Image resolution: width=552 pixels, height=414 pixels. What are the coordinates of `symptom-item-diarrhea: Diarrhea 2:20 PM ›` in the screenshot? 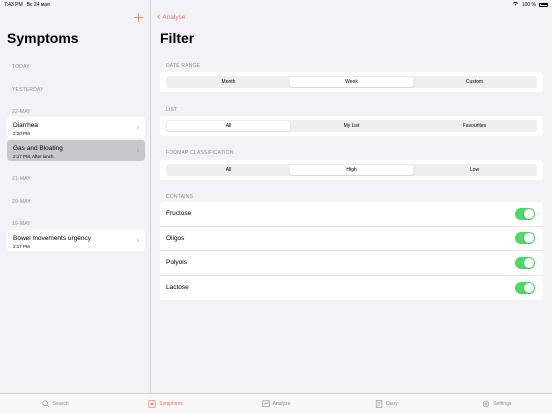 It's located at (76, 127).